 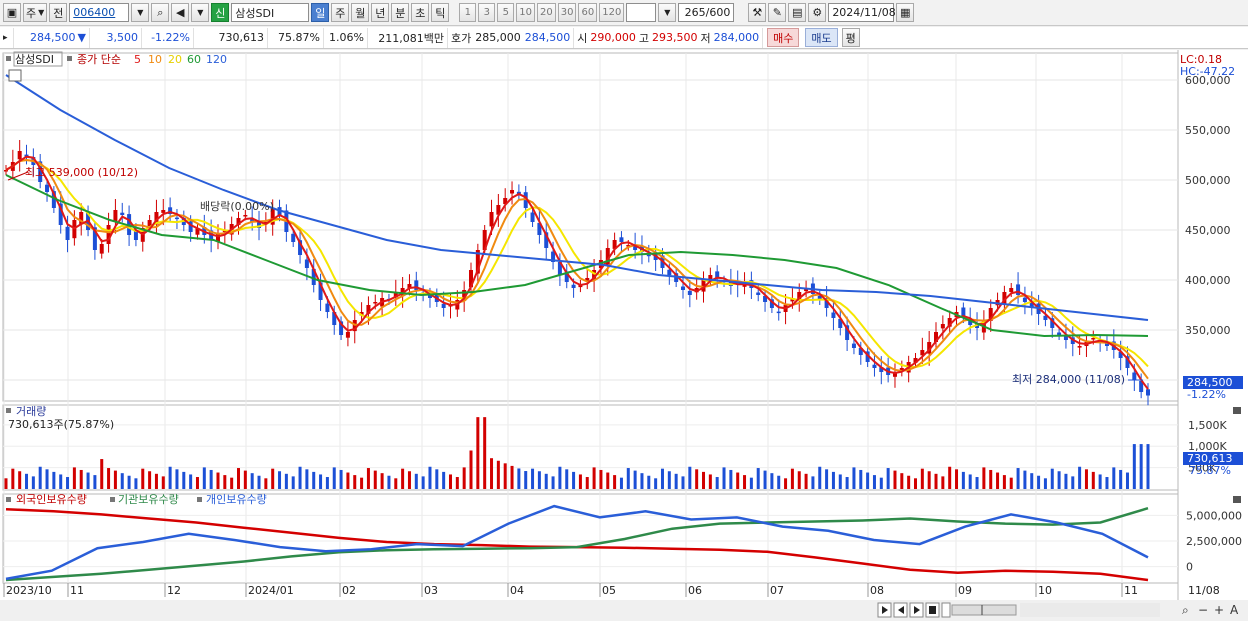 I want to click on average-button: 평, so click(x=850, y=37).